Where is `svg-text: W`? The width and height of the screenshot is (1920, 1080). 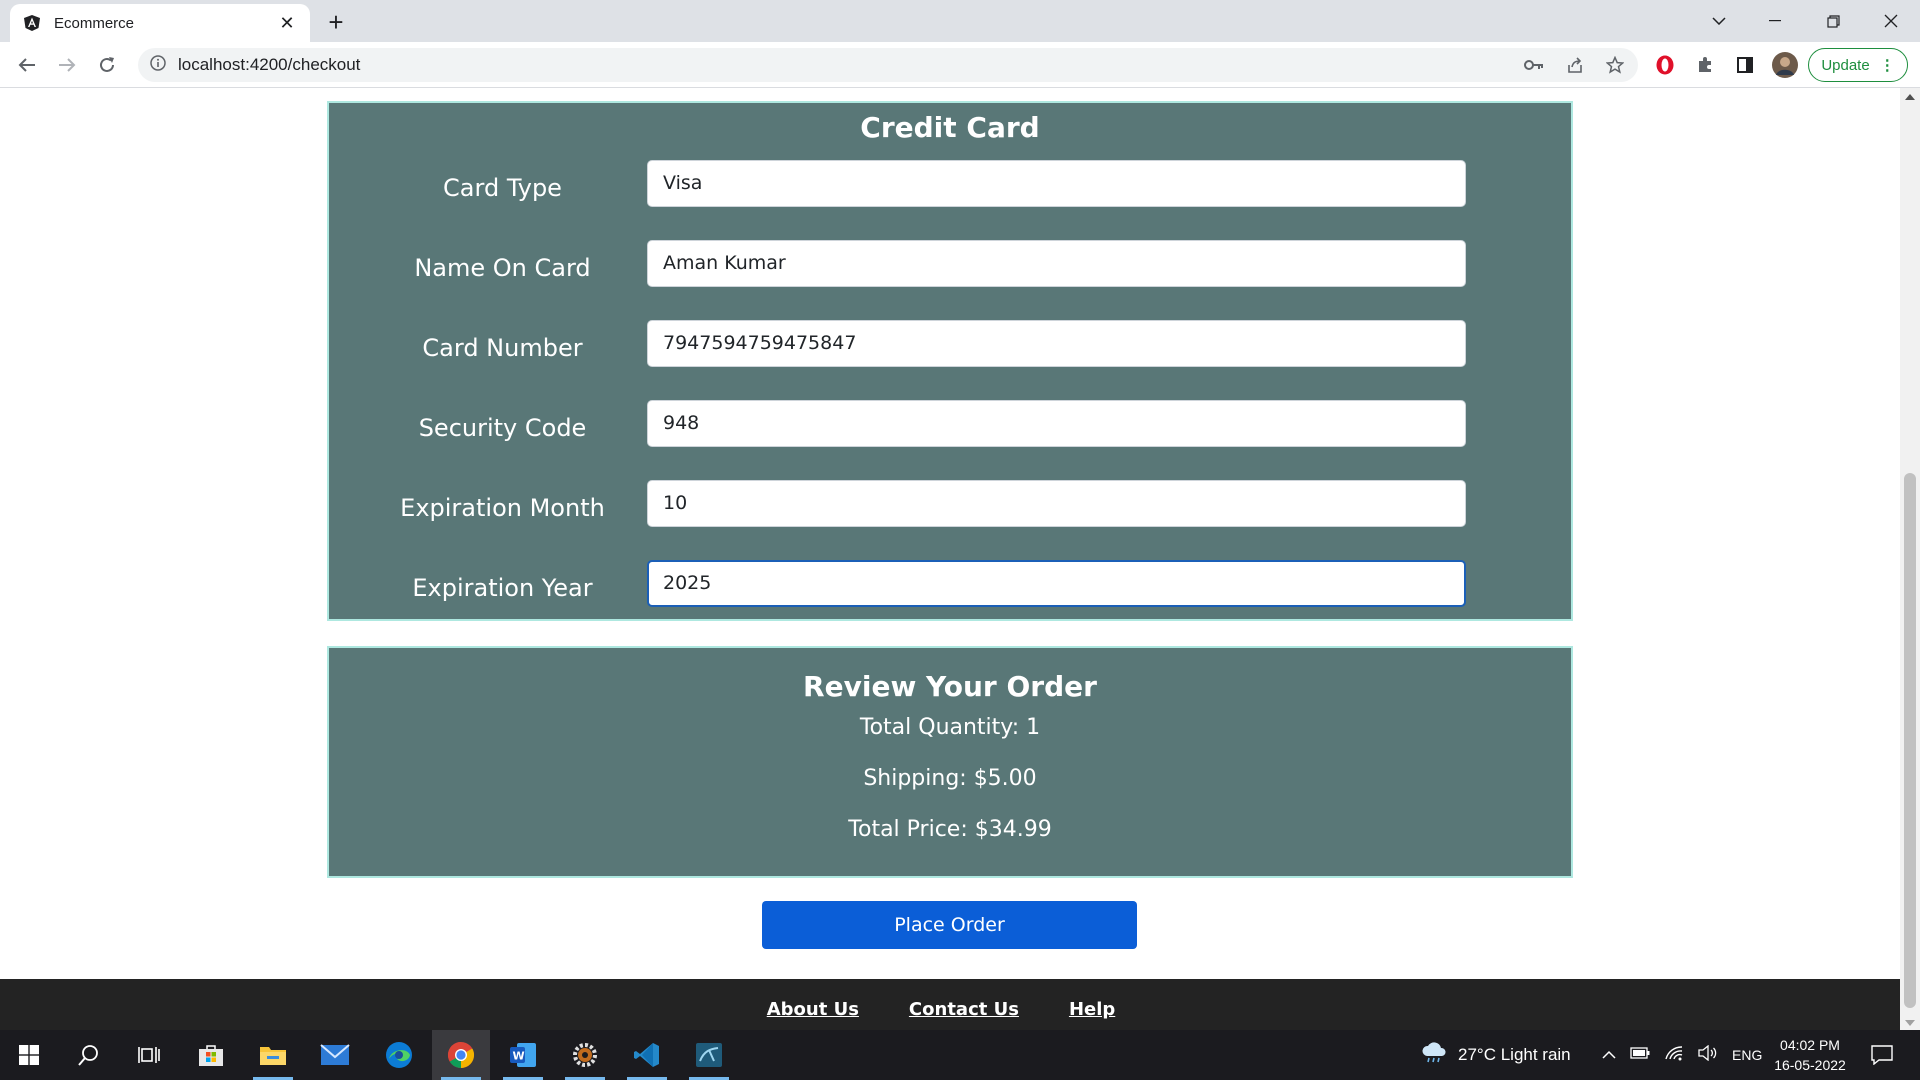
svg-text: W is located at coordinates (519, 1056).